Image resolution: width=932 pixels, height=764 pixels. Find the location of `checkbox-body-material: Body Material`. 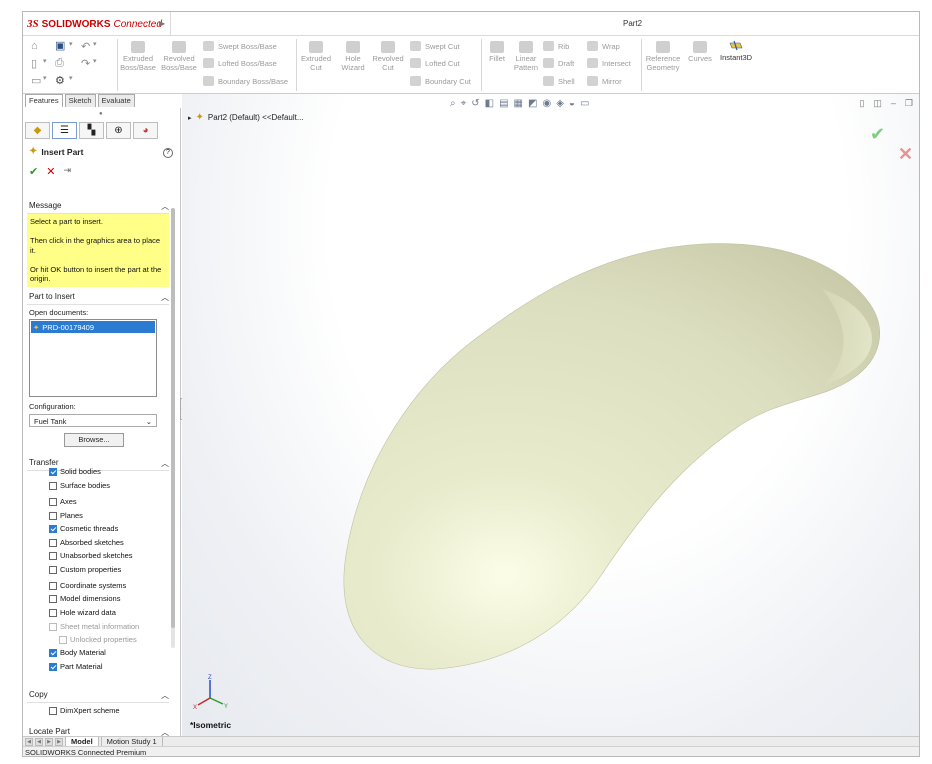

checkbox-body-material: Body Material is located at coordinates (77, 652).